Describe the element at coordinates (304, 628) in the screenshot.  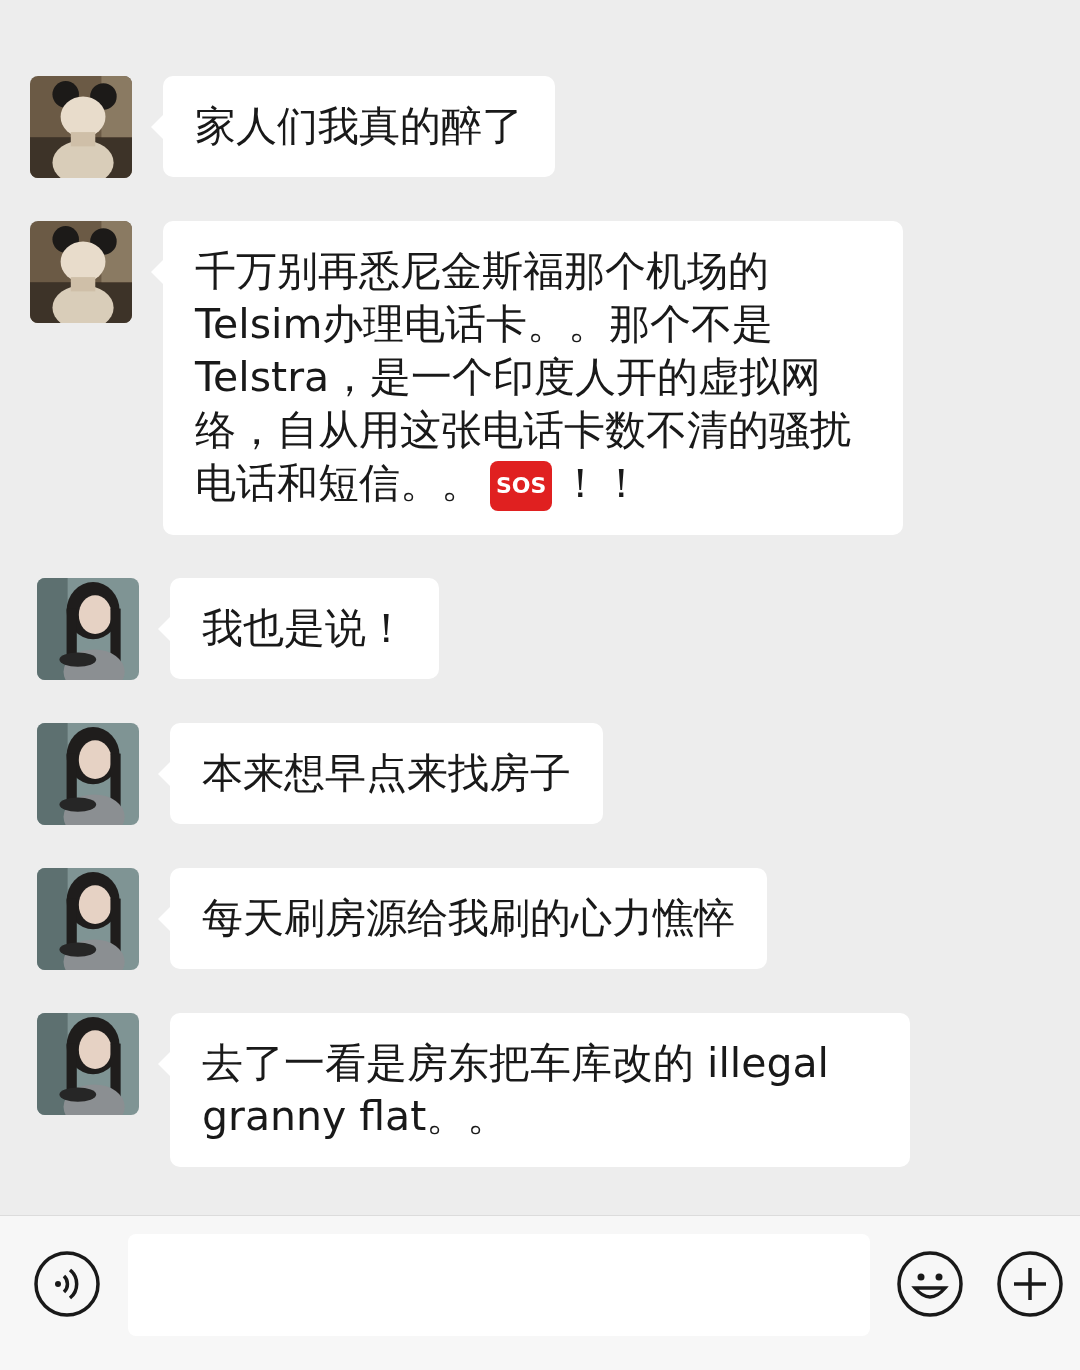
I see `message-text: 我也是说！` at that location.